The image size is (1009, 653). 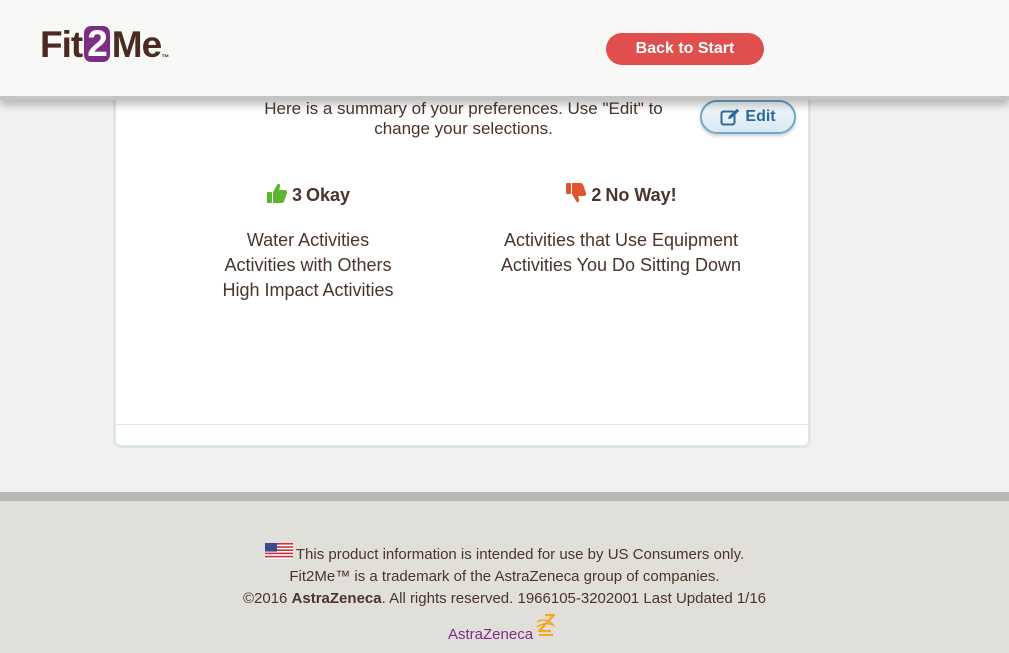 I want to click on list-item: Water Activities, so click(x=308, y=240).